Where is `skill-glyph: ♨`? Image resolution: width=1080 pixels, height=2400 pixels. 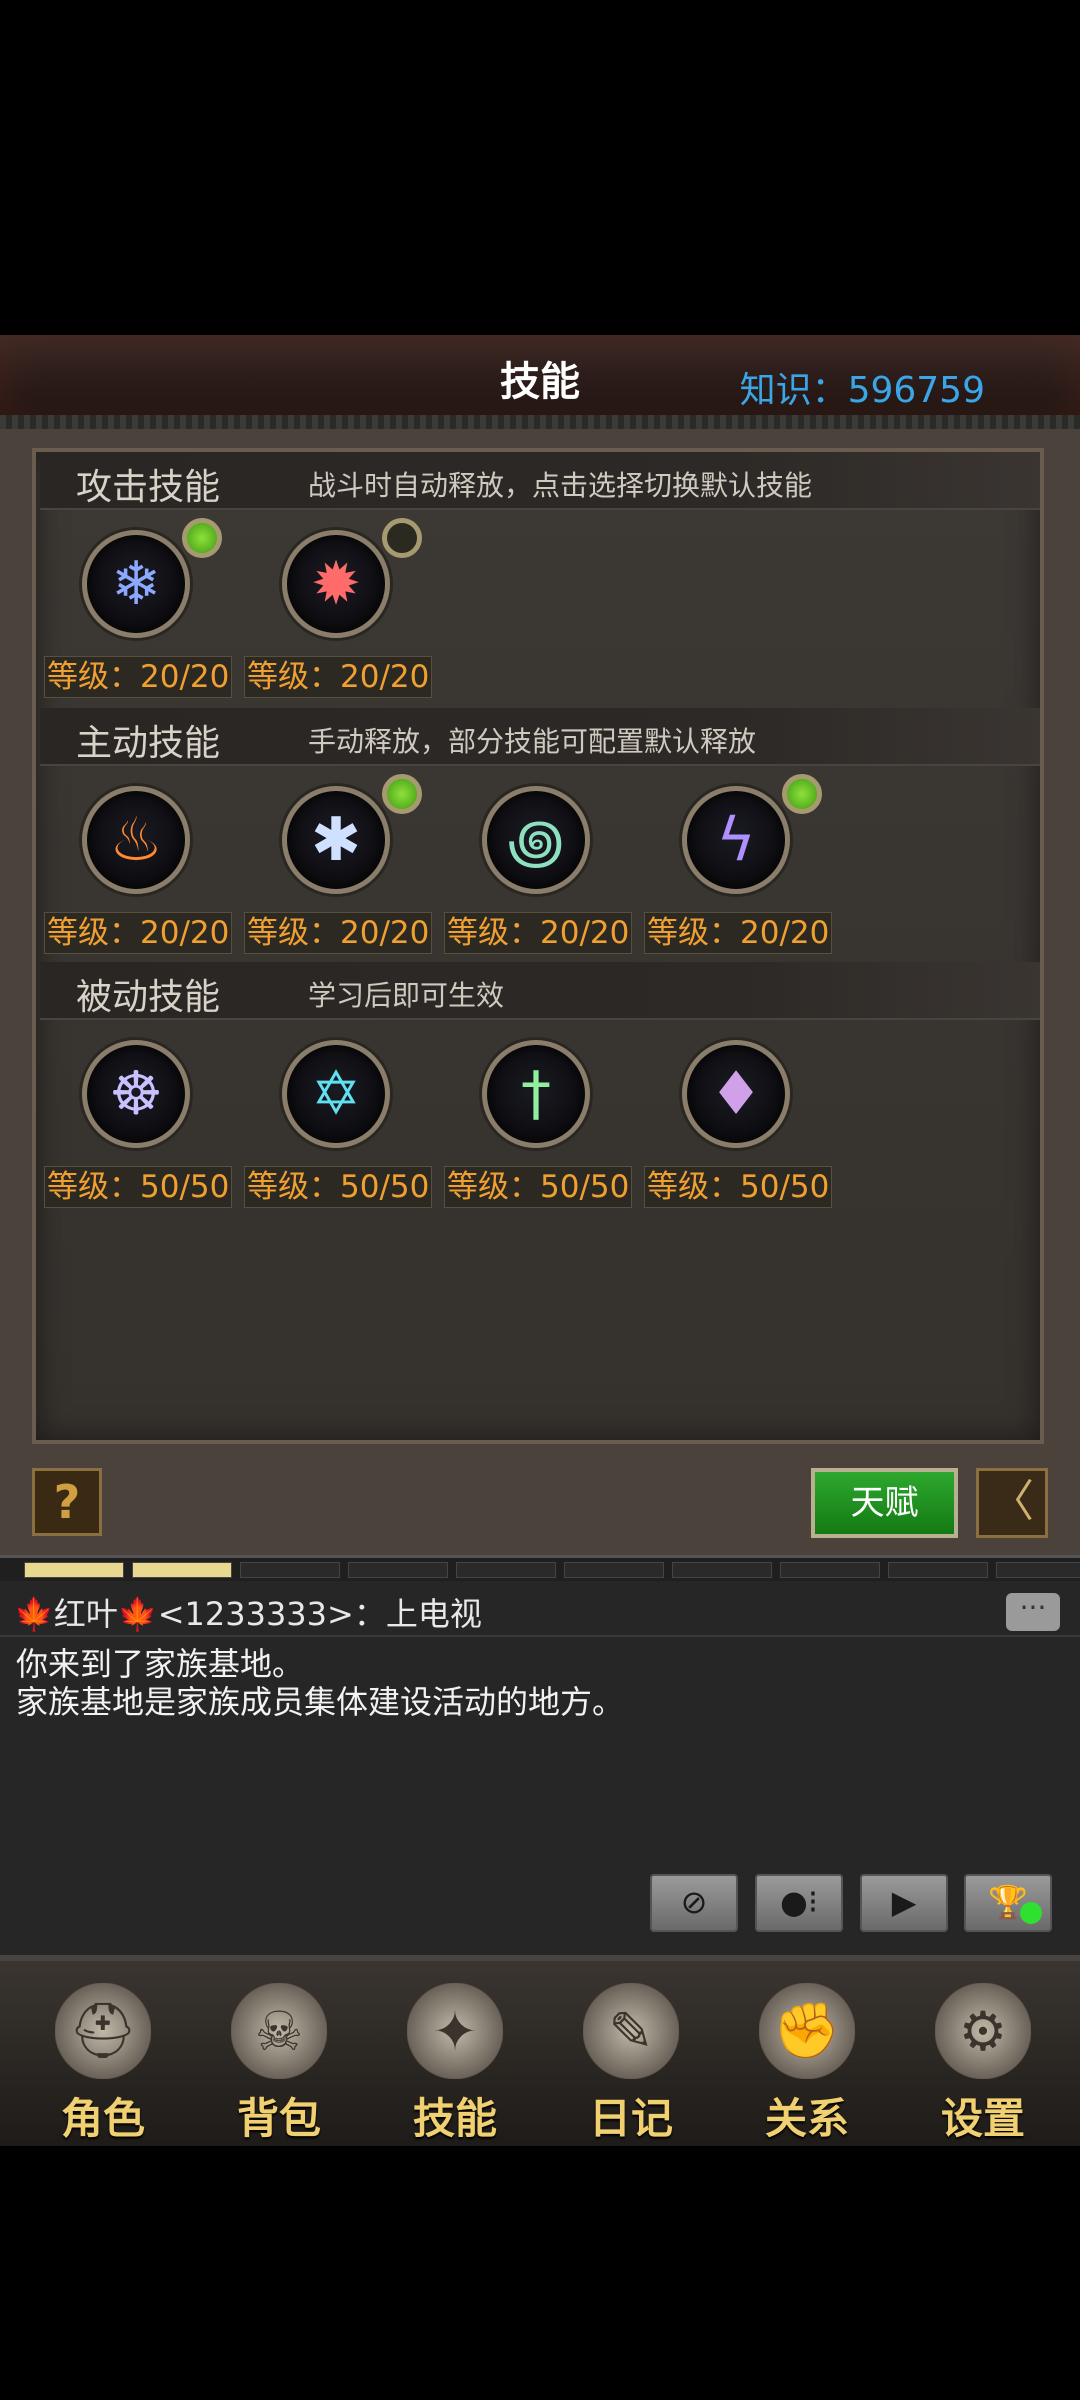
skill-glyph: ♨ is located at coordinates (136, 840).